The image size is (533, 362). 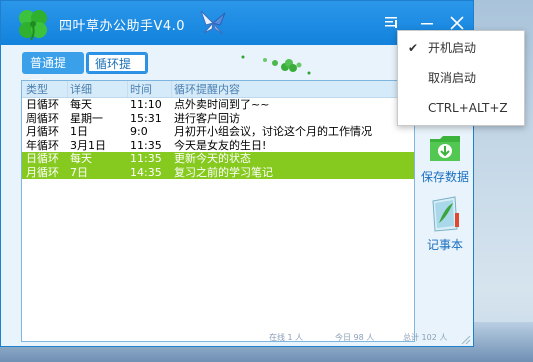 I want to click on cell-content: 复习之前的学习笔记, so click(x=223, y=172).